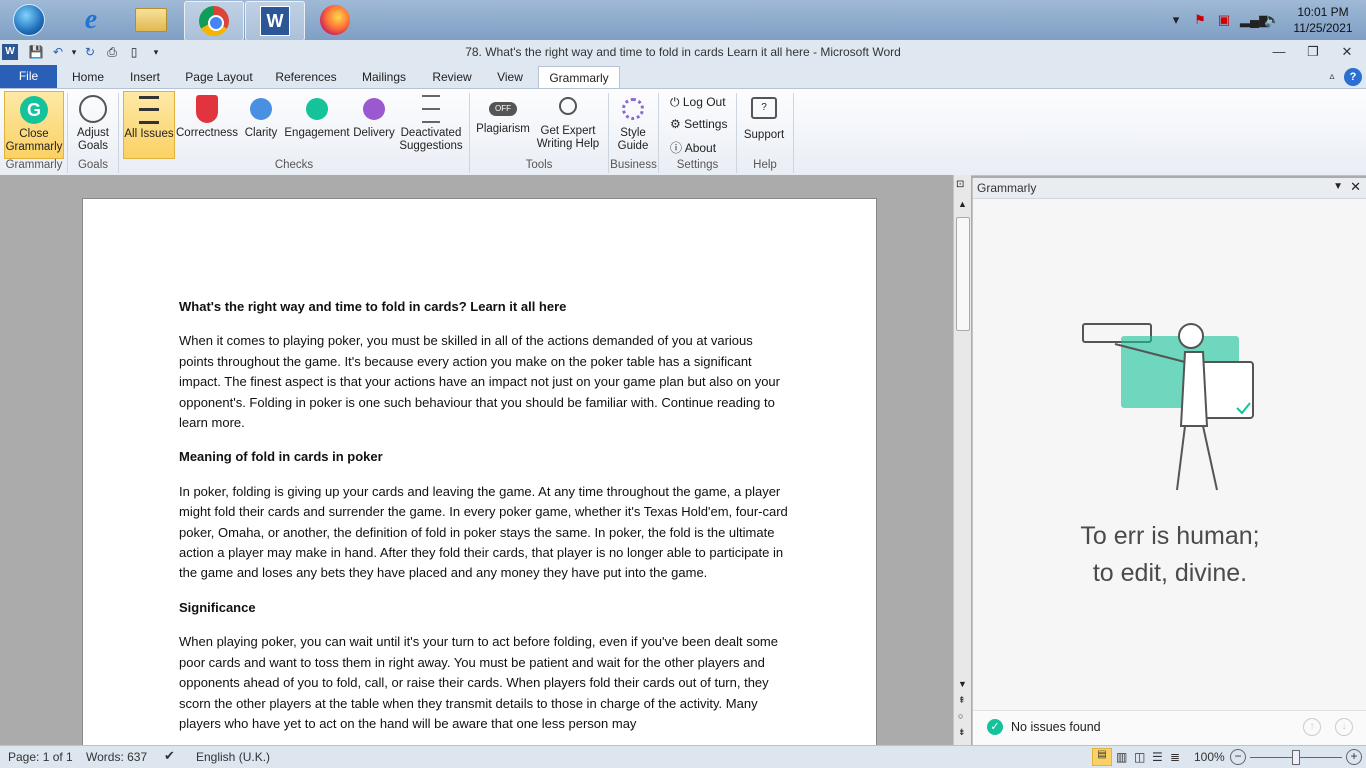  I want to click on action-center-icon: ⚑, so click(1200, 20).